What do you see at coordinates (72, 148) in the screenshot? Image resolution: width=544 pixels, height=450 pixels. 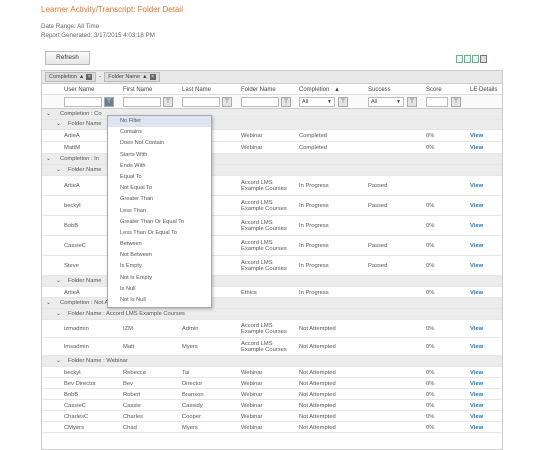 I see `cell-user-name: MattM` at bounding box center [72, 148].